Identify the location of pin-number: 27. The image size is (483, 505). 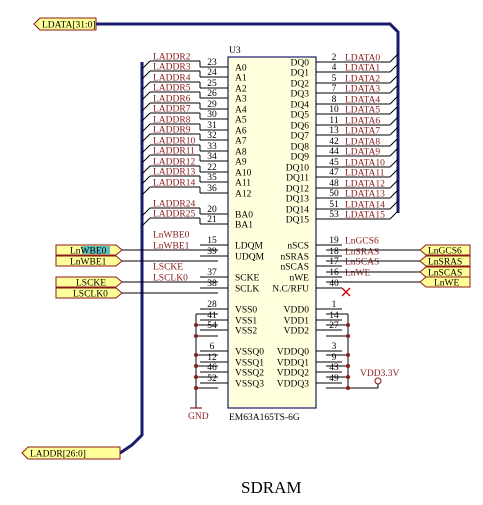
(334, 326).